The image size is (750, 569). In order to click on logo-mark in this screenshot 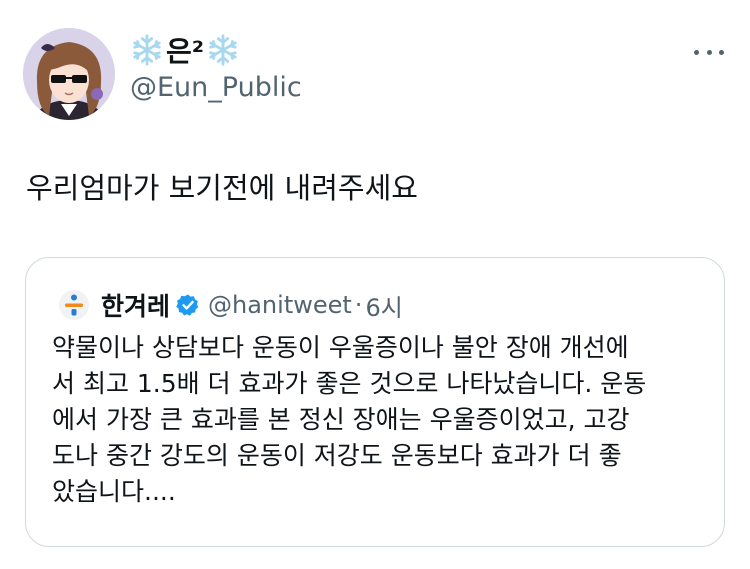, I will do `click(74, 305)`.